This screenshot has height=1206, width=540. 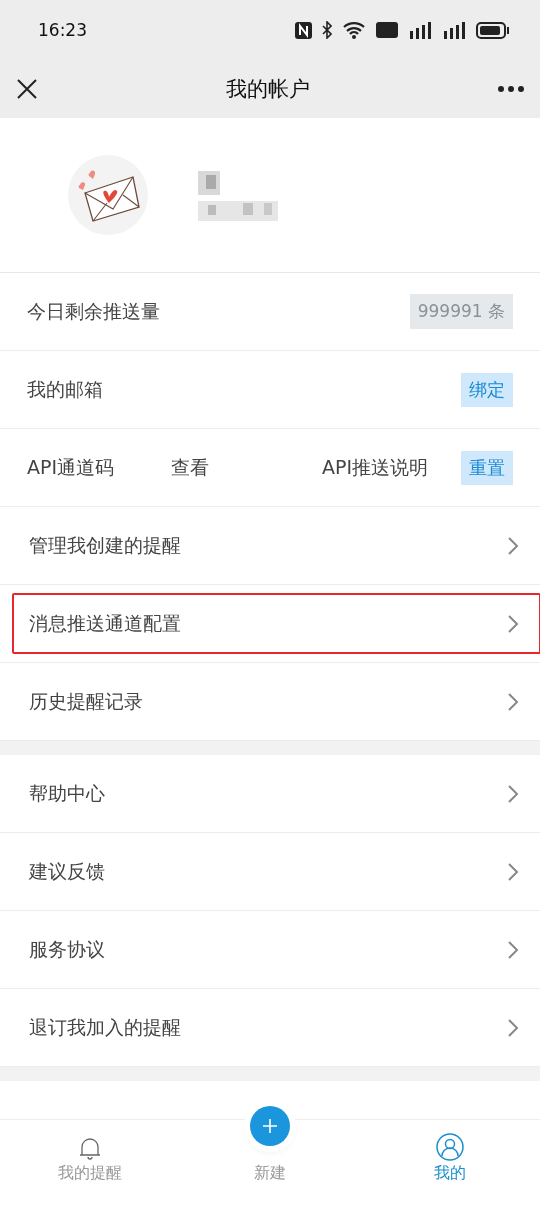 I want to click on bell-icon, so click(x=90, y=1148).